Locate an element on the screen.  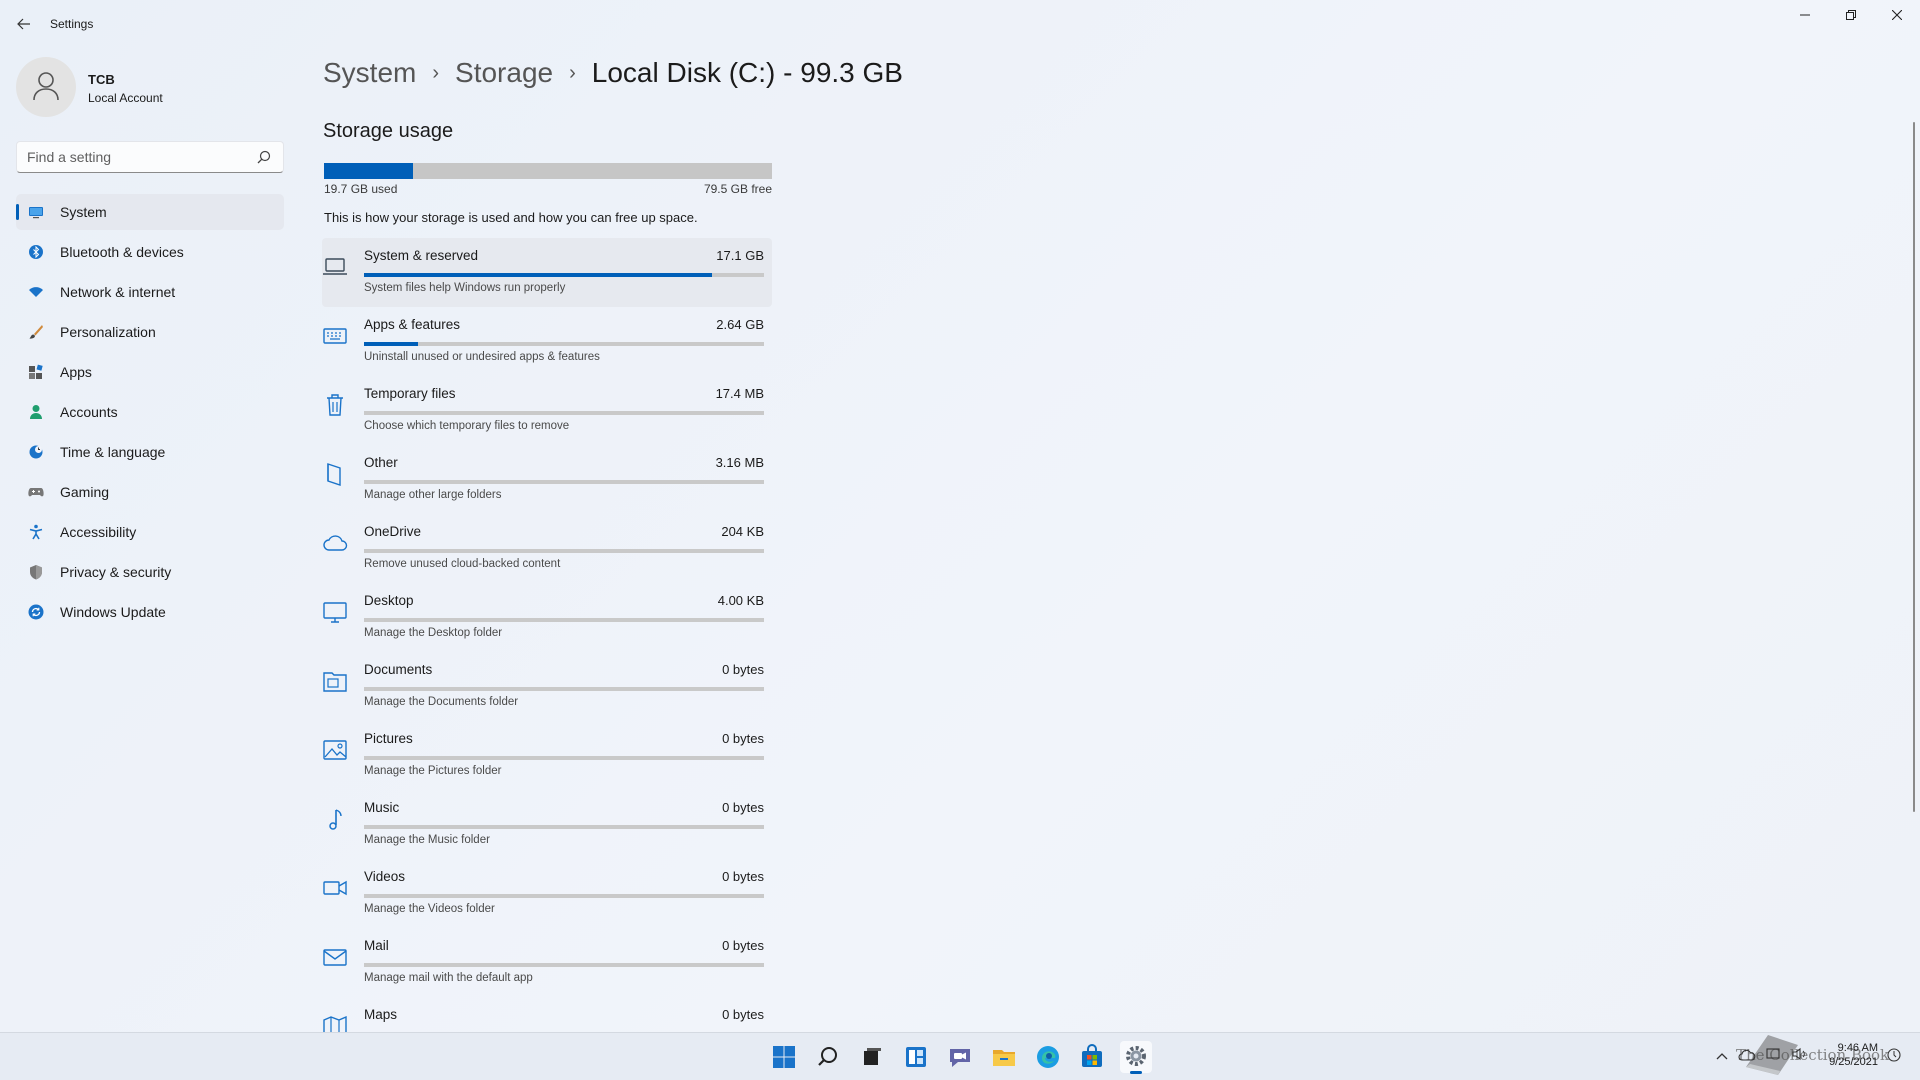
shield-icon is located at coordinates (36, 572).